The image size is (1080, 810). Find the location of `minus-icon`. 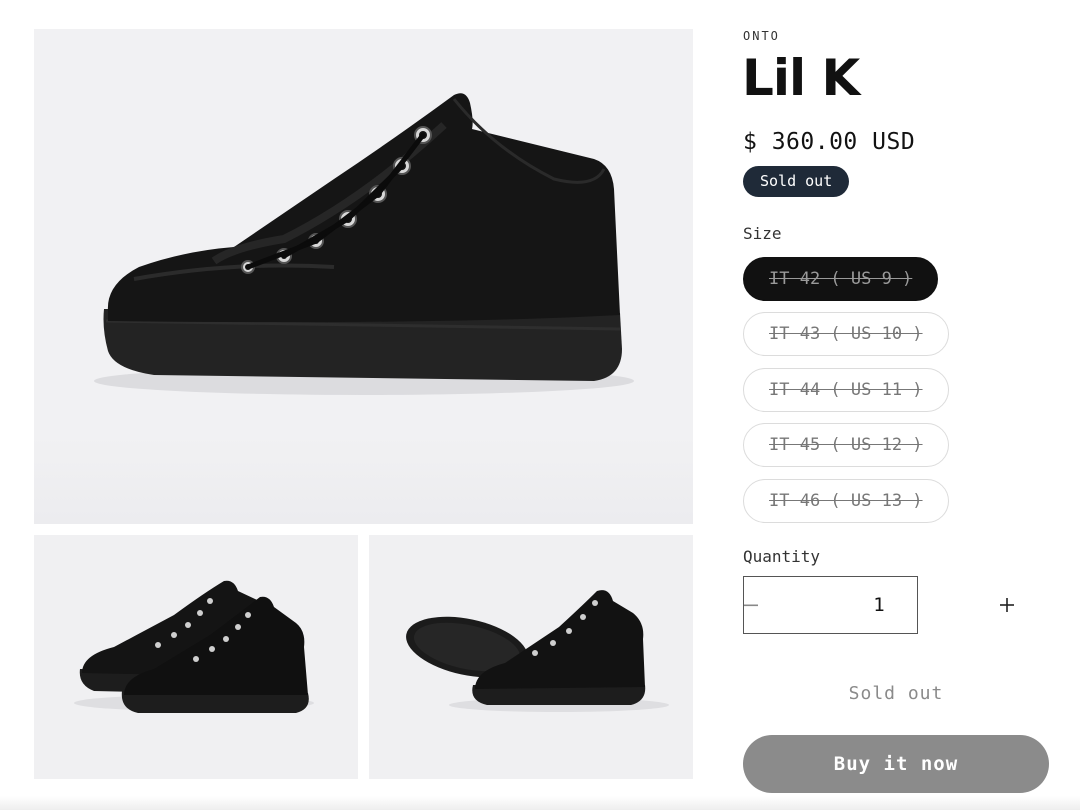

minus-icon is located at coordinates (751, 605).